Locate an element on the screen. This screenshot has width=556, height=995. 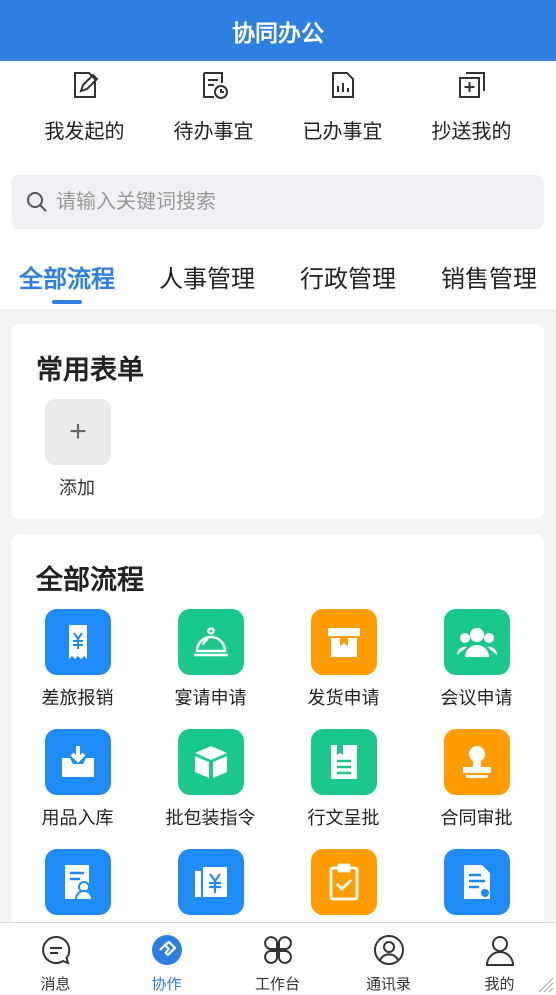
people-group-icon is located at coordinates (476, 642).